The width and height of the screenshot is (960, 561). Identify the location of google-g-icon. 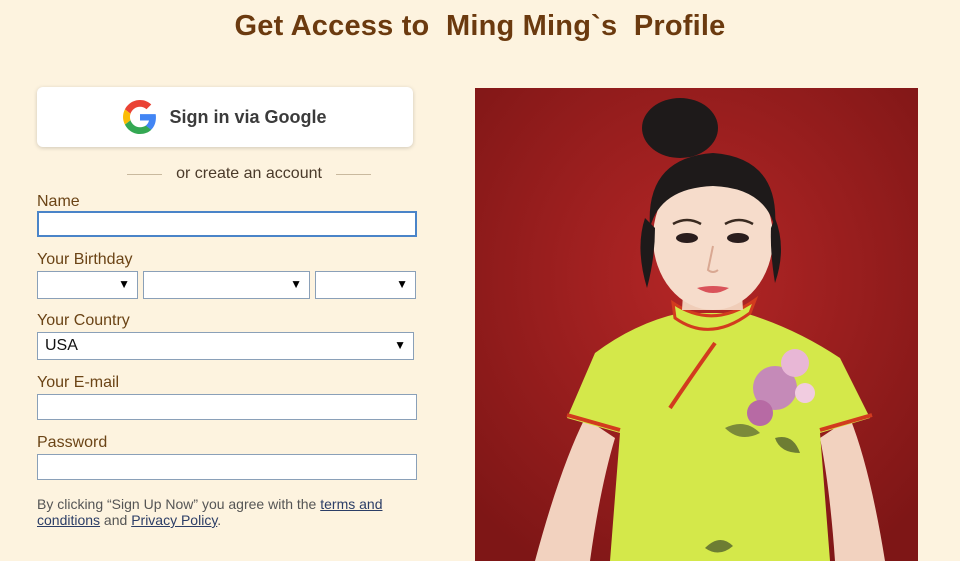
(140, 117).